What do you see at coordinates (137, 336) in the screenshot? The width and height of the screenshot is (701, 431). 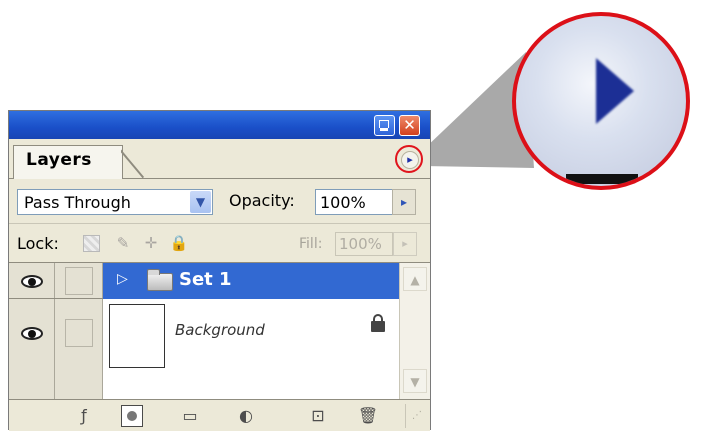 I see `layer-thumbnail` at bounding box center [137, 336].